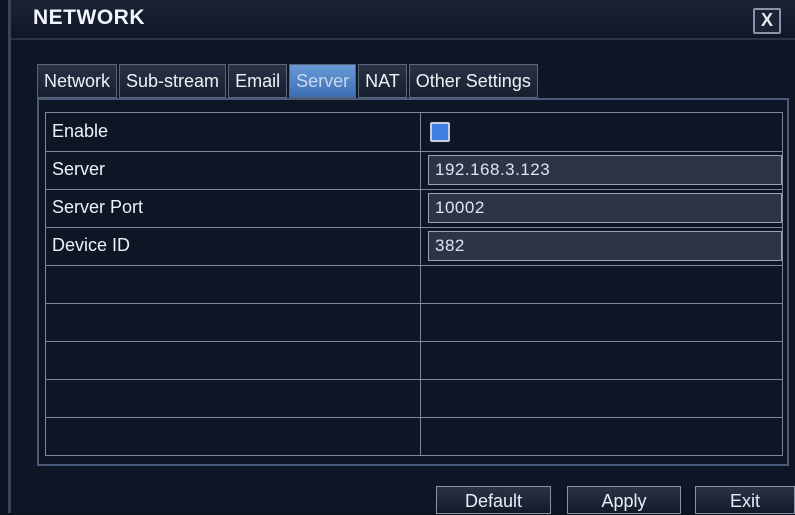 This screenshot has height=515, width=795. What do you see at coordinates (605, 170) in the screenshot?
I see `server-input: 192.168.3.123` at bounding box center [605, 170].